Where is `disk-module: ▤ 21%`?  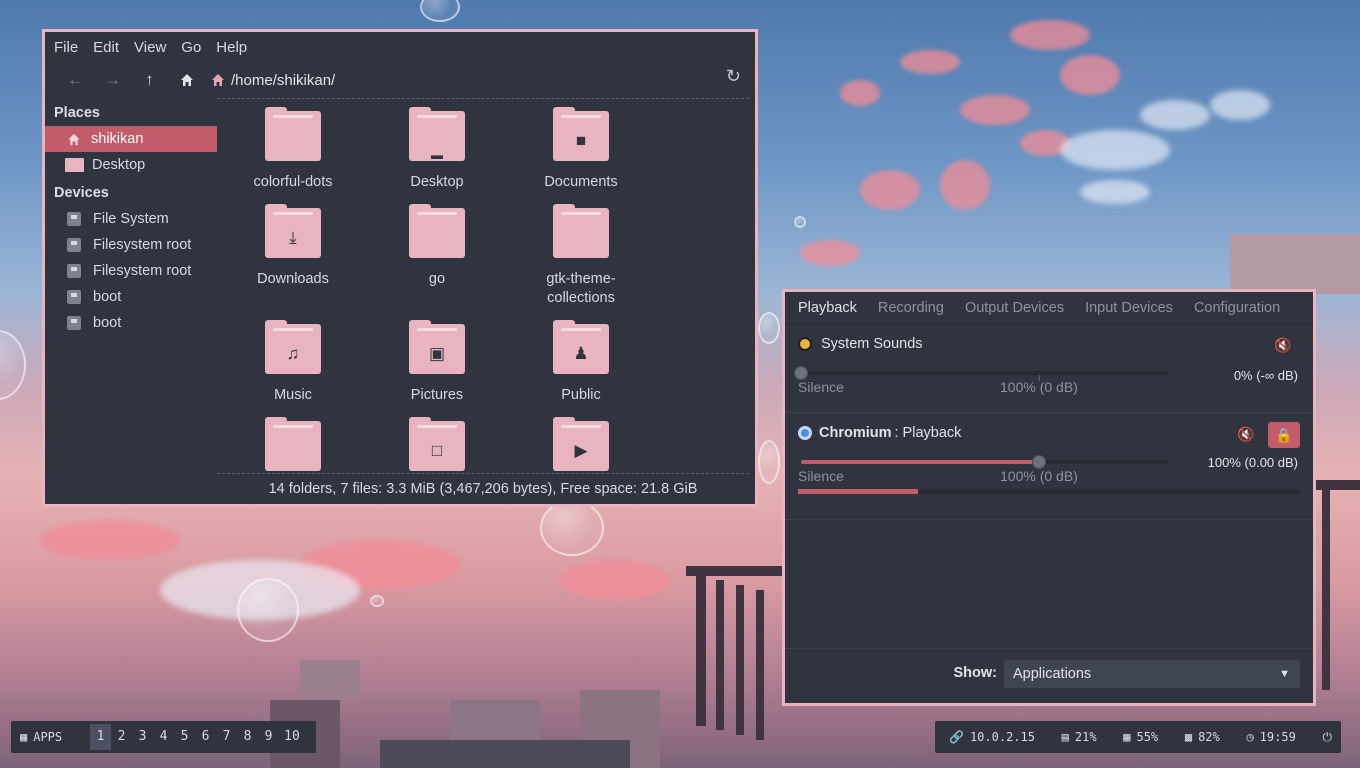
disk-module: ▤ 21% is located at coordinates (1079, 737).